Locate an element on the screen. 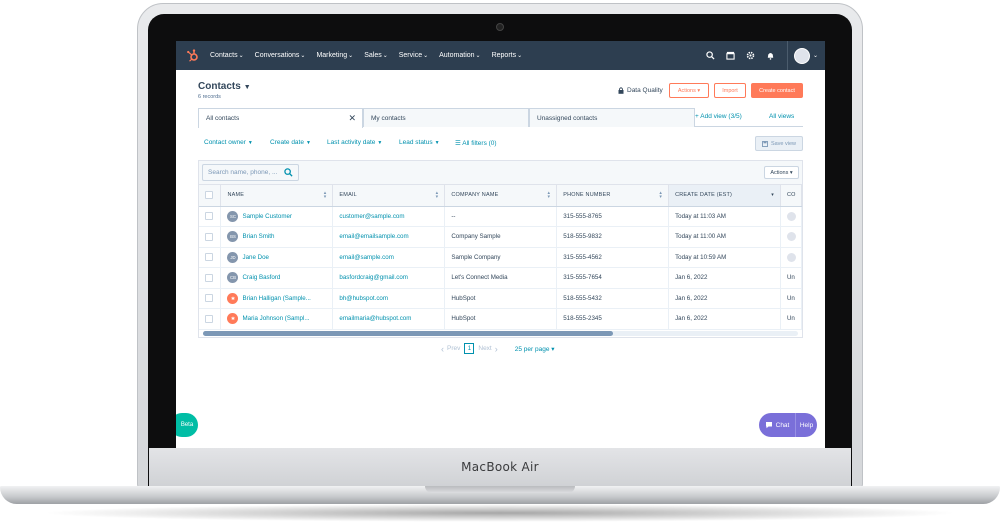 Image resolution: width=1000 pixels, height=532 pixels. marketplace-icon is located at coordinates (731, 55).